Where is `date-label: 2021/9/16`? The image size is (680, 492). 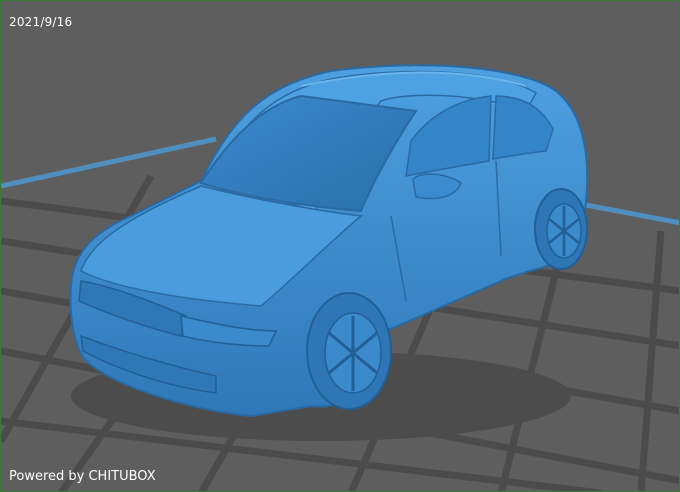
date-label: 2021/9/16 is located at coordinates (41, 22).